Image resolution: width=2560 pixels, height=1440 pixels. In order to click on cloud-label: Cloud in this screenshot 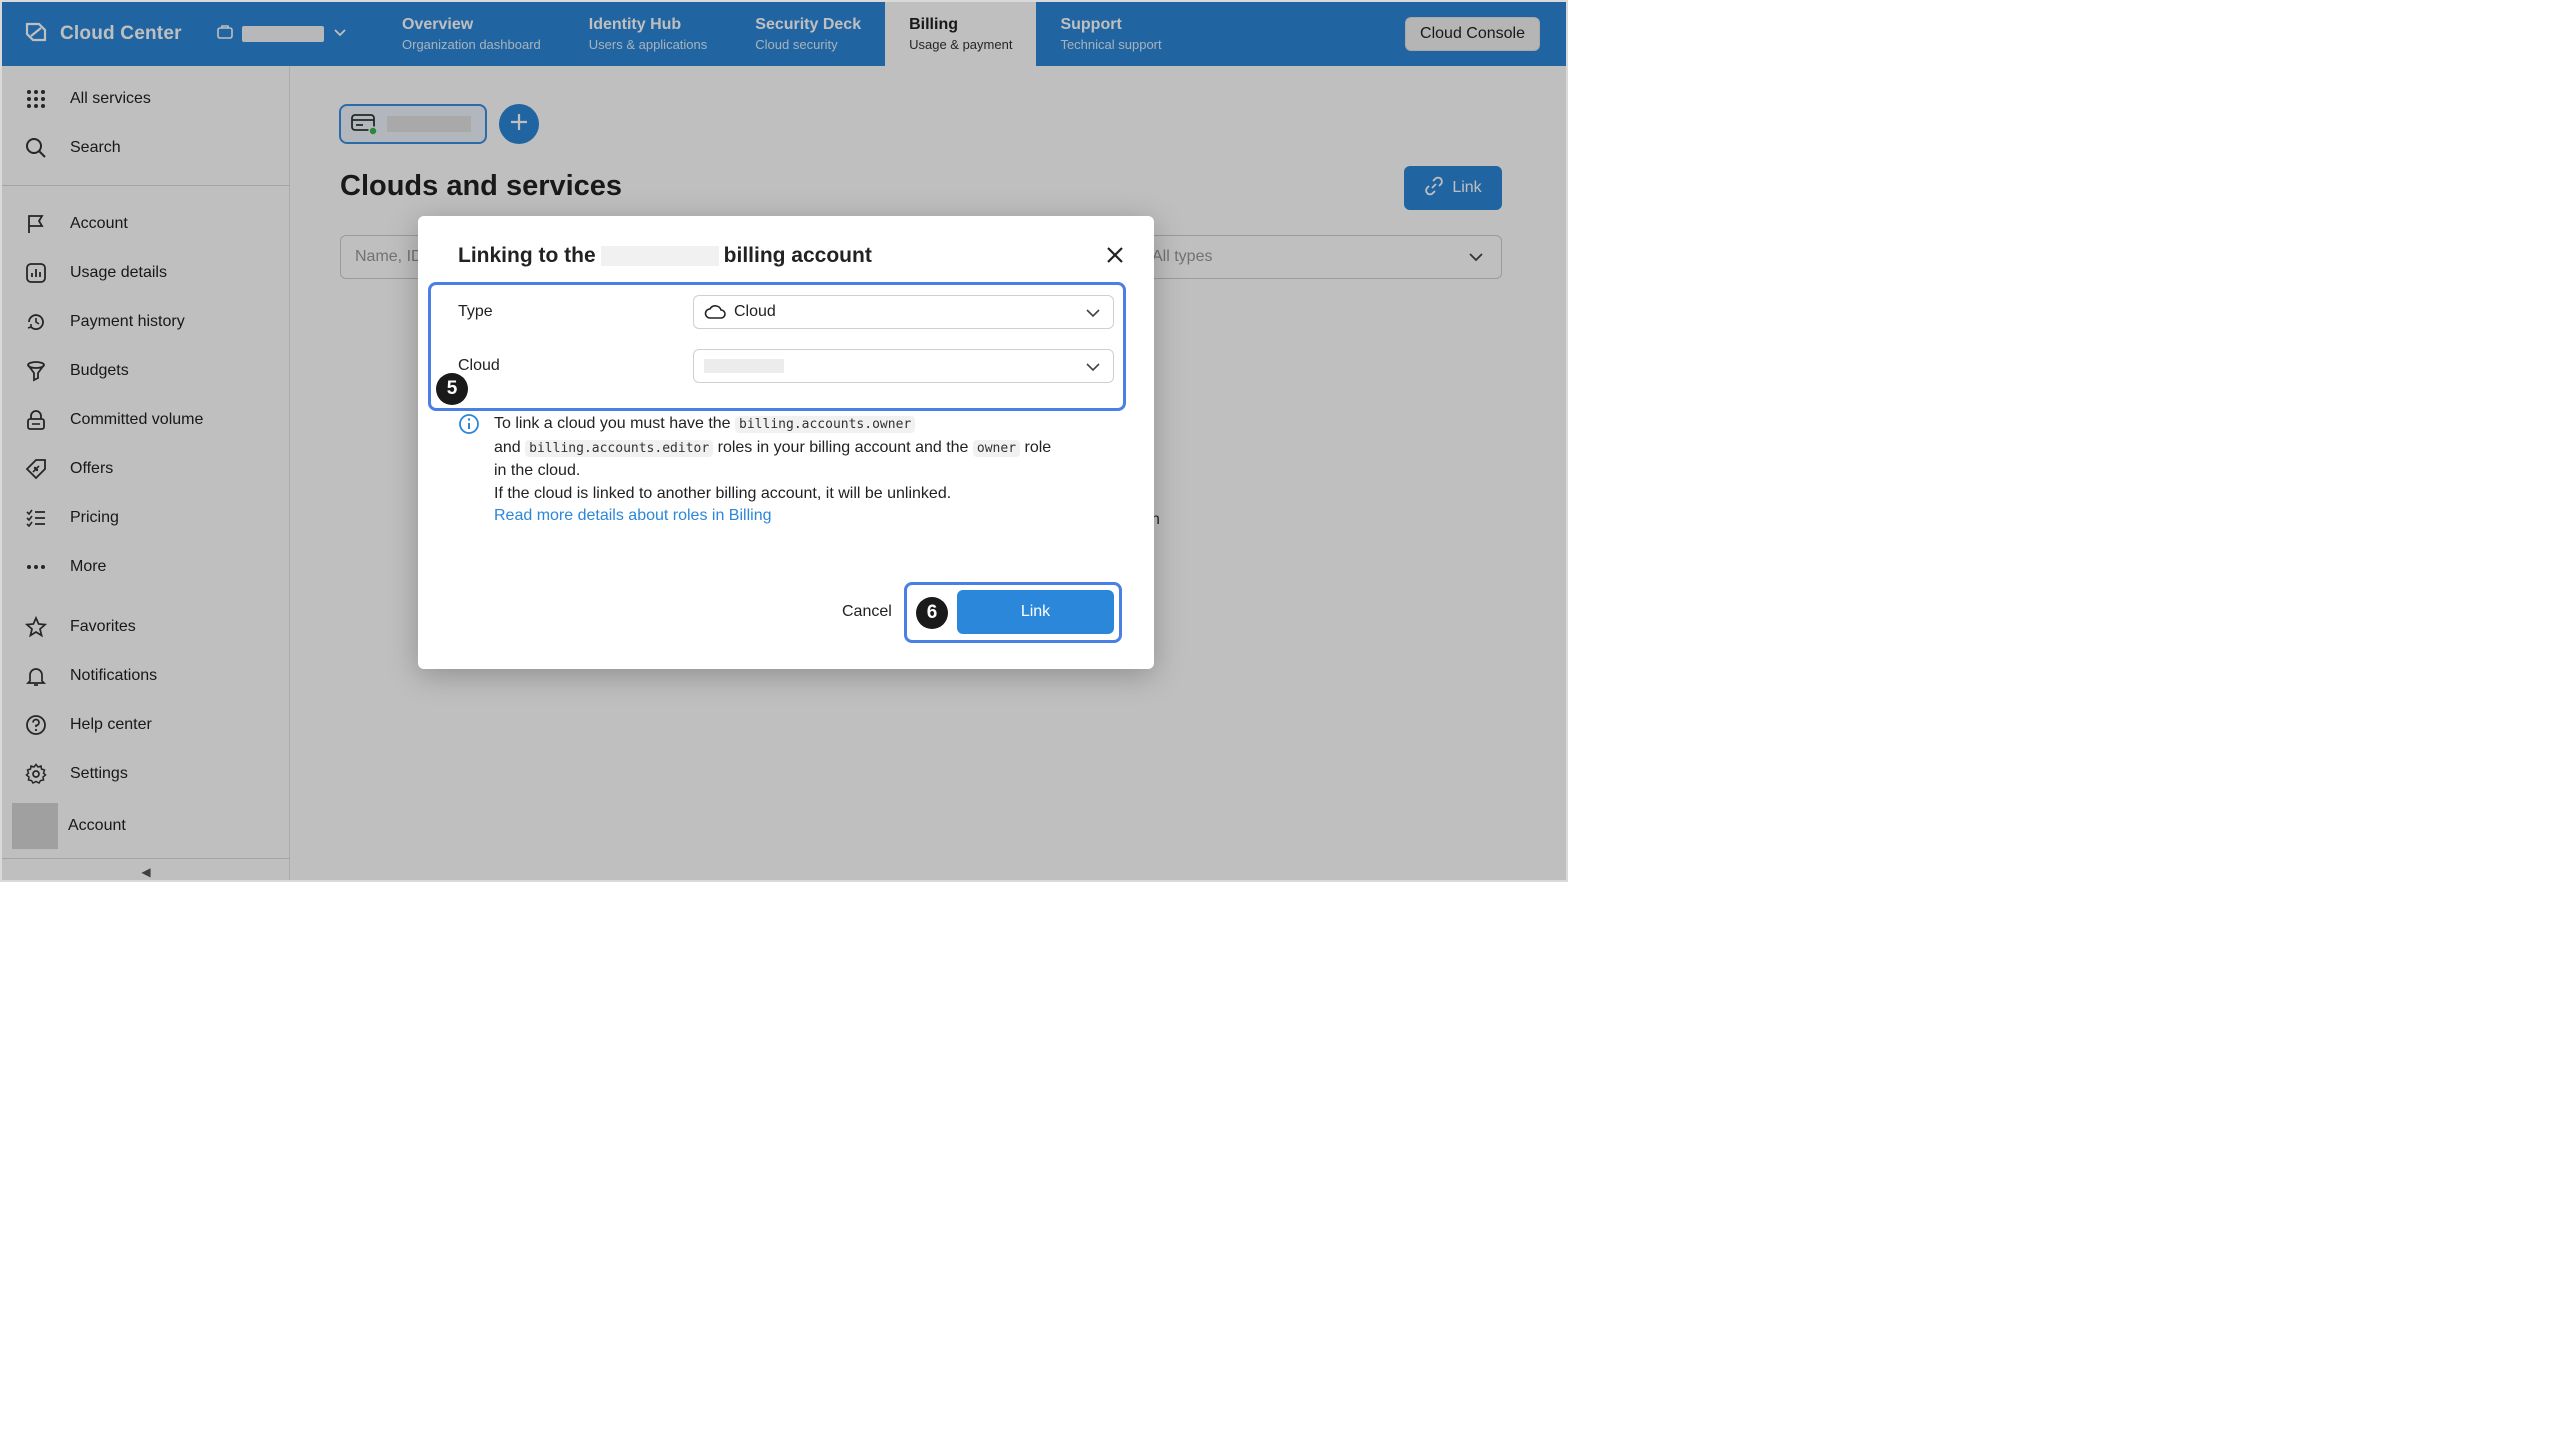, I will do `click(479, 365)`.